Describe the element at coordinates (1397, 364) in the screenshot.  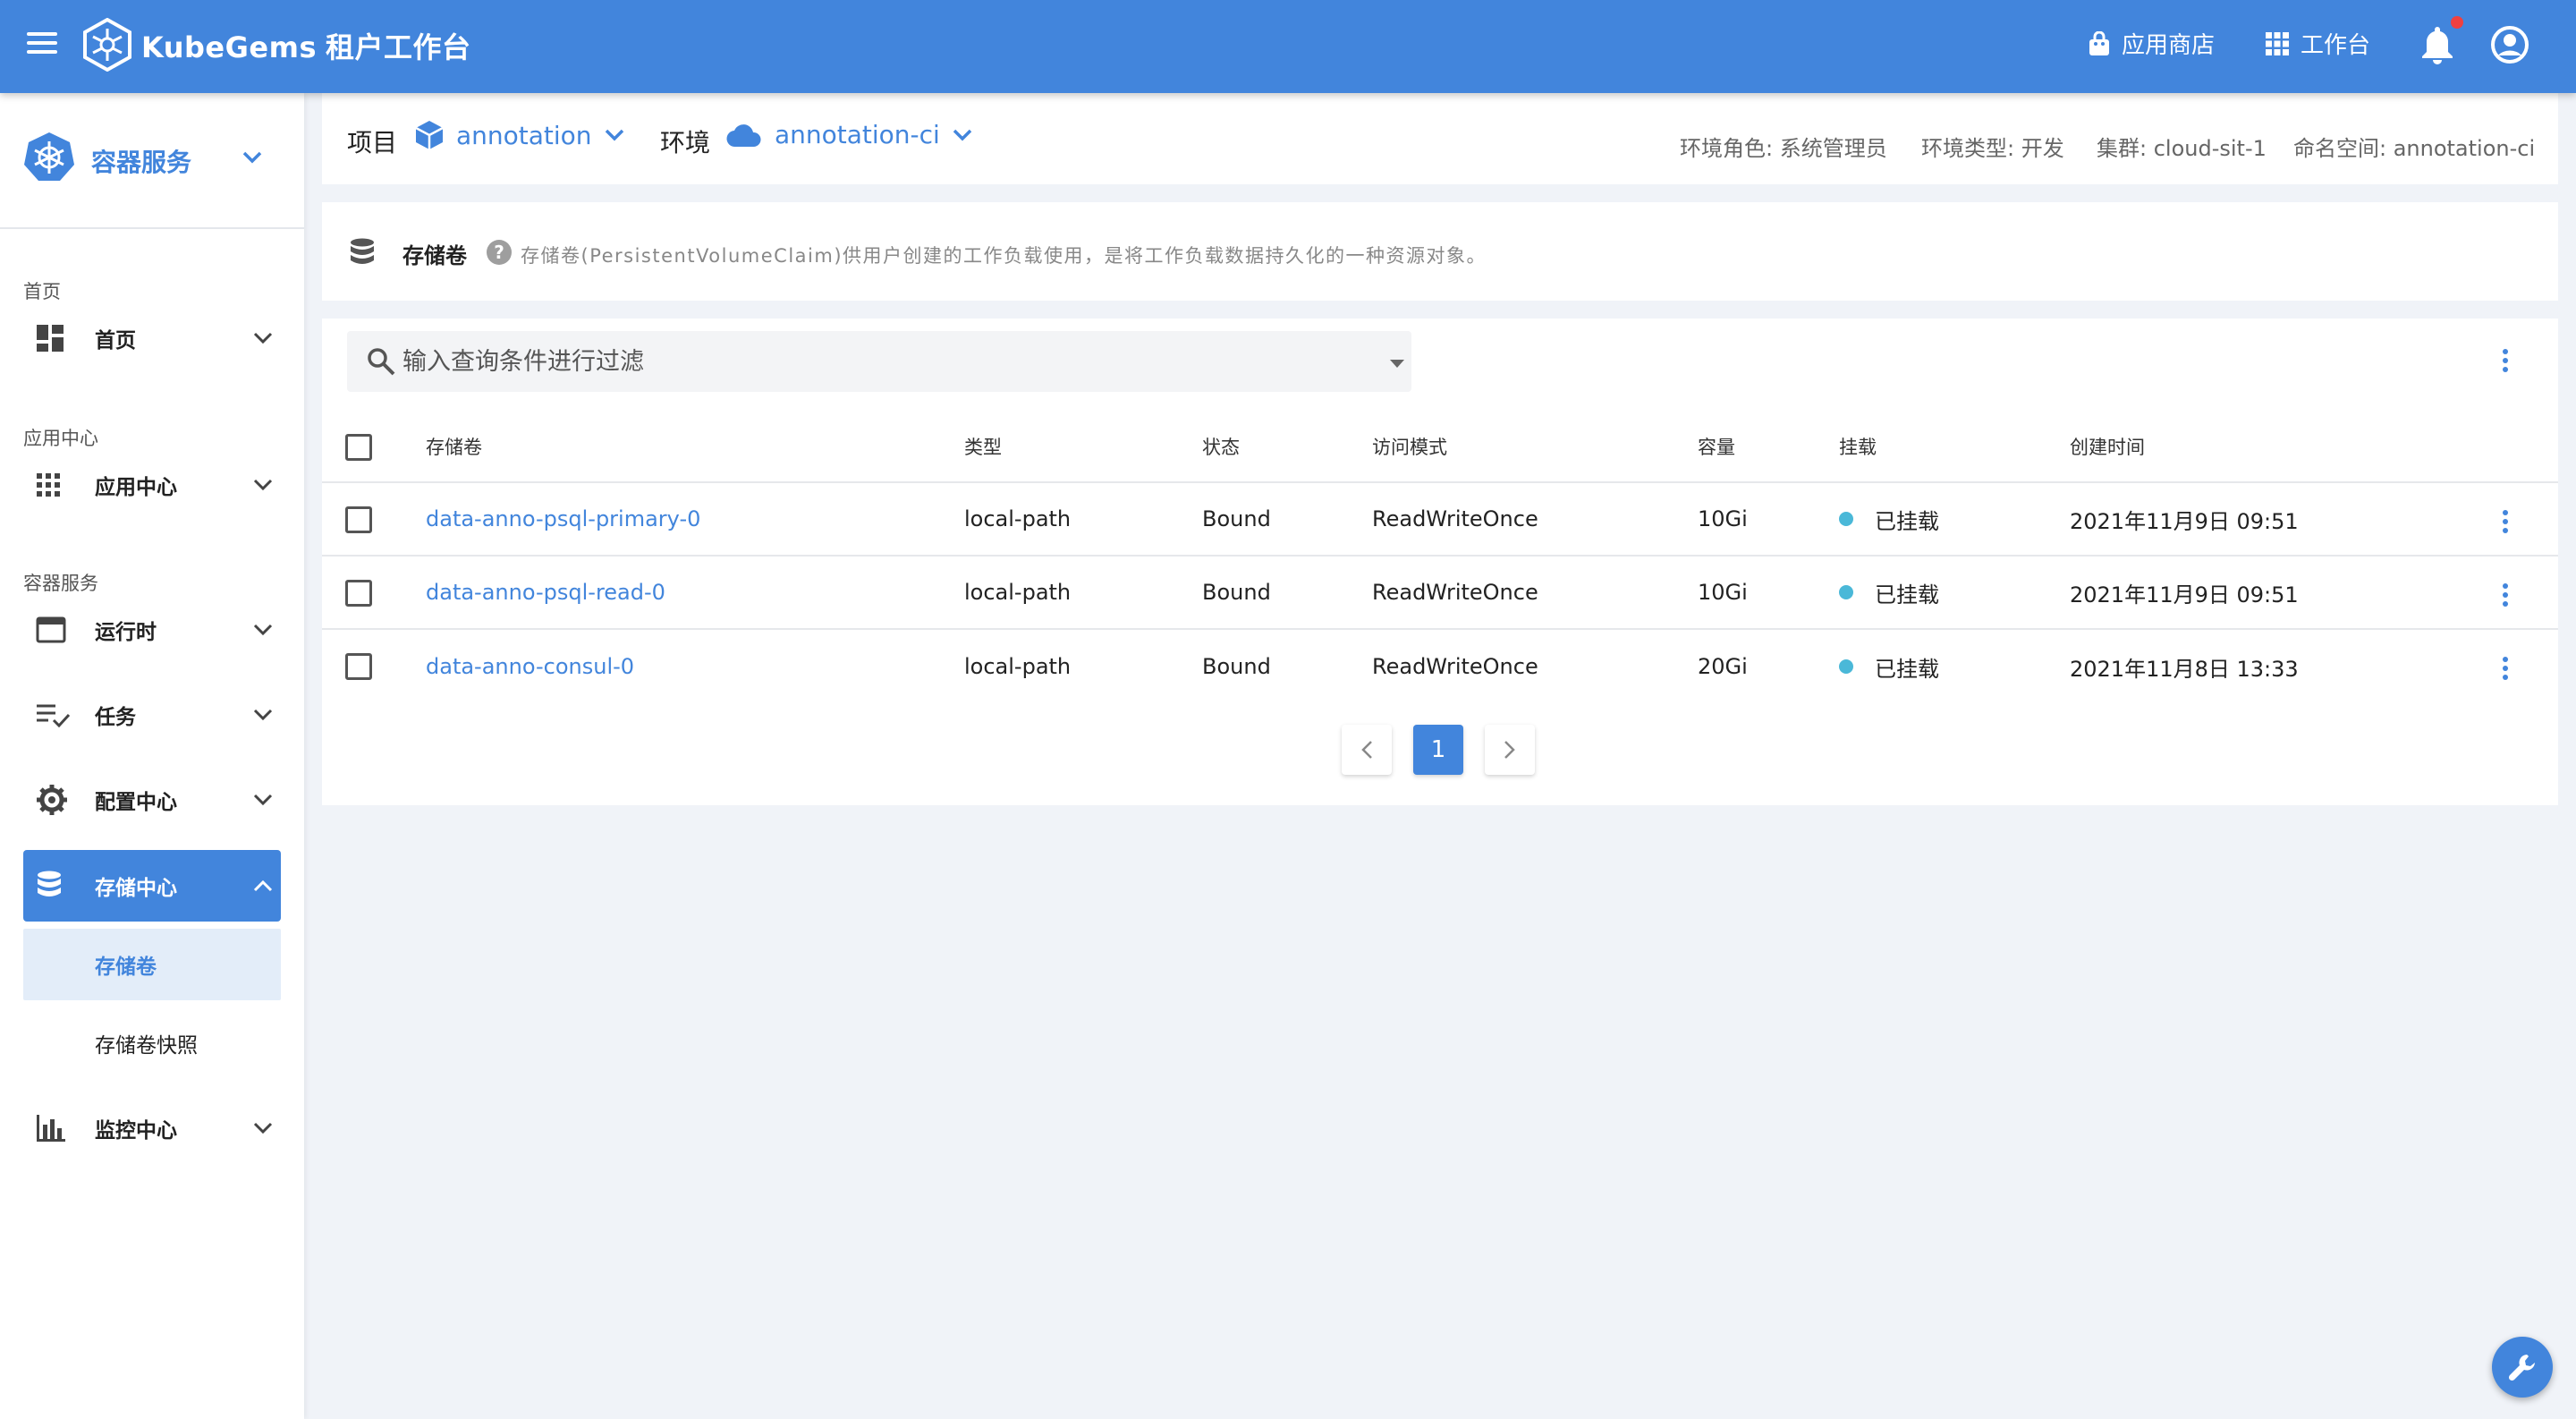
I see `filter-dropdown-icon` at that location.